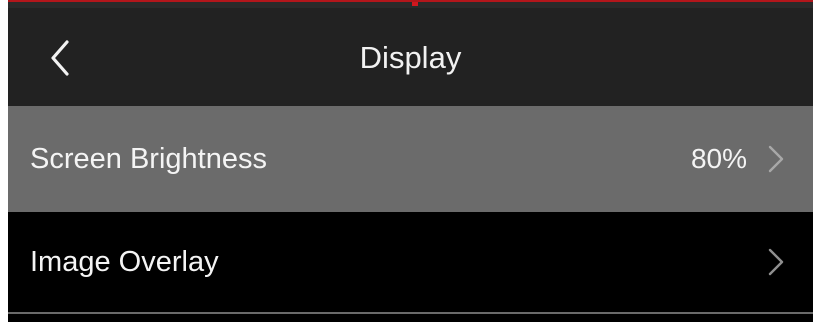 This screenshot has height=322, width=813. What do you see at coordinates (124, 262) in the screenshot?
I see `settings-item-label: Image Overlay` at bounding box center [124, 262].